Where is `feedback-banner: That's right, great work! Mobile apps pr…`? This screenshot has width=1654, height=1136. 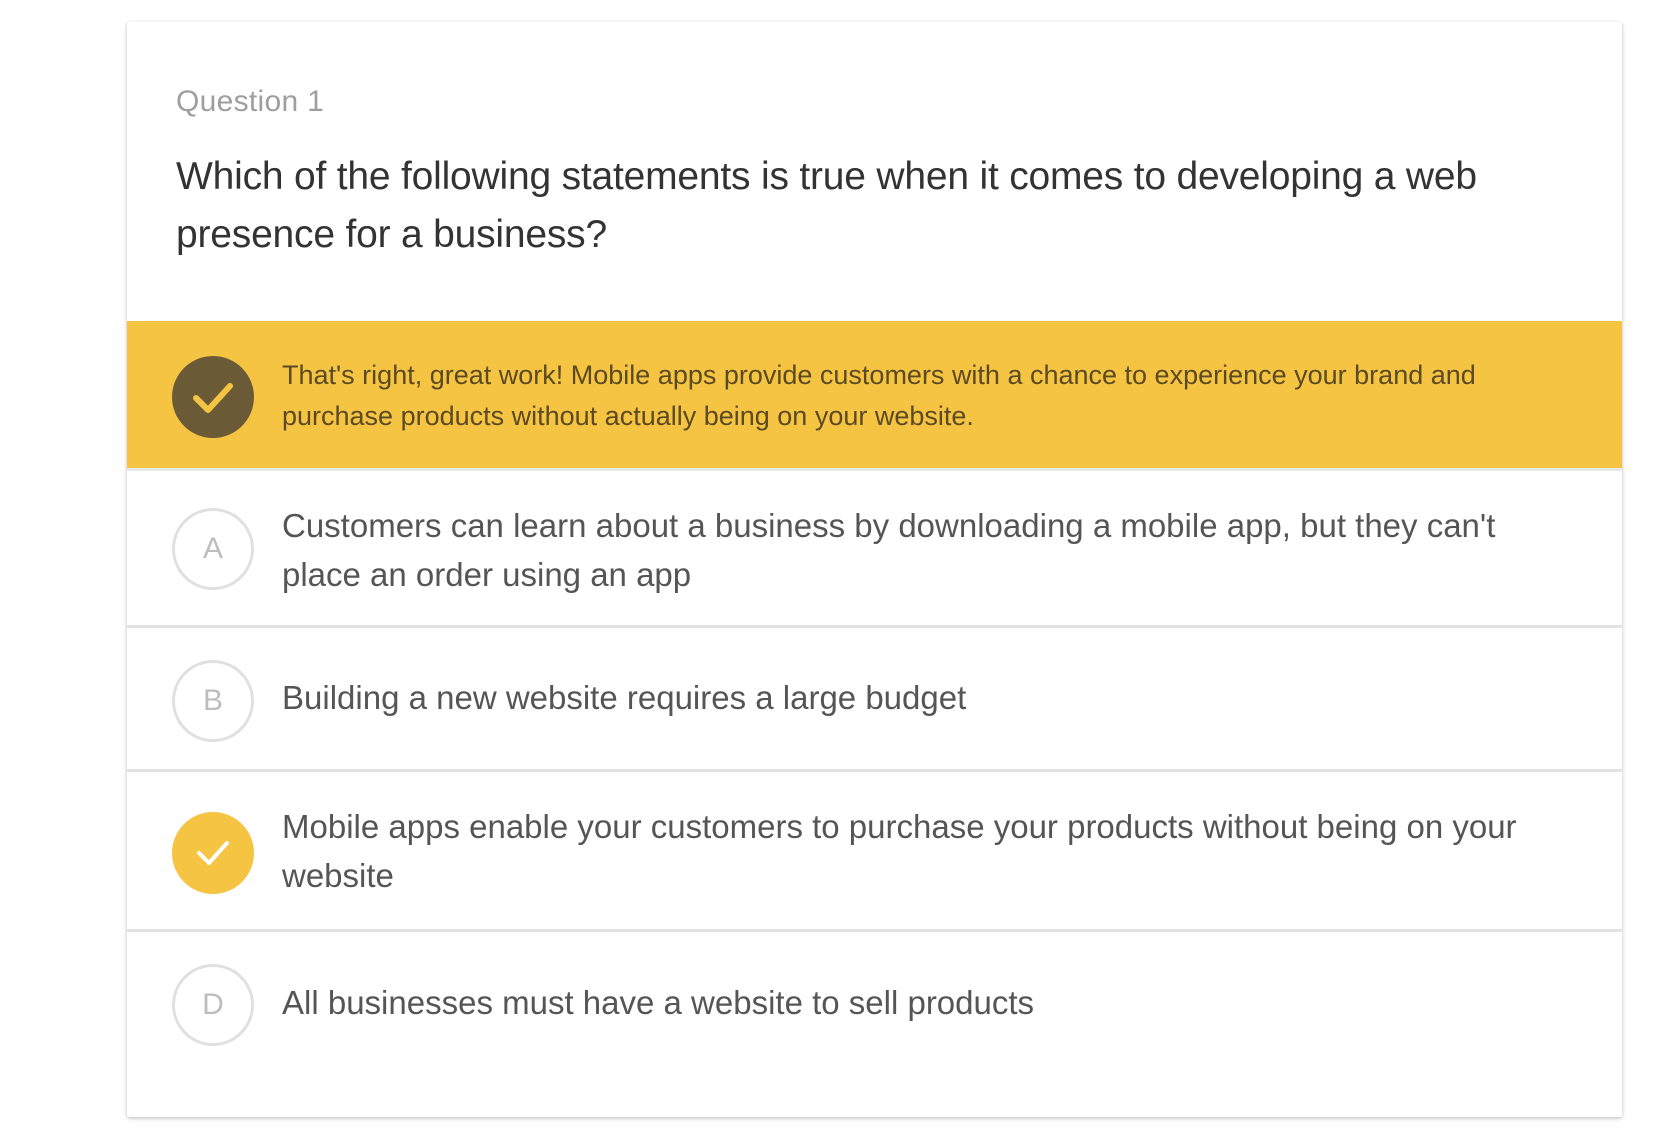 feedback-banner: That's right, great work! Mobile apps pr… is located at coordinates (874, 396).